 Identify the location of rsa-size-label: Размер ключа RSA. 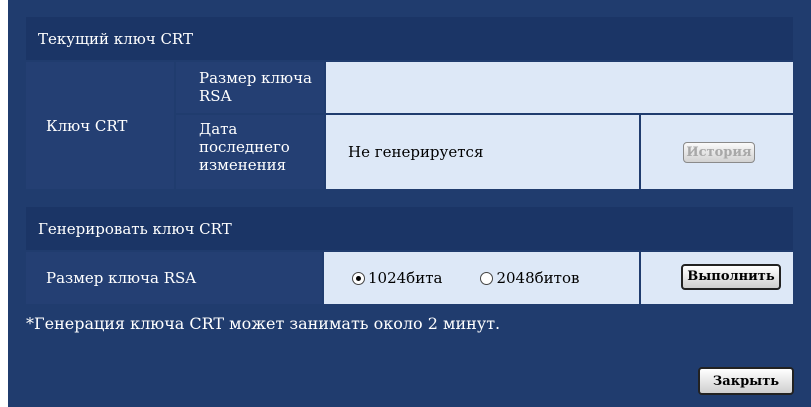
(255, 87).